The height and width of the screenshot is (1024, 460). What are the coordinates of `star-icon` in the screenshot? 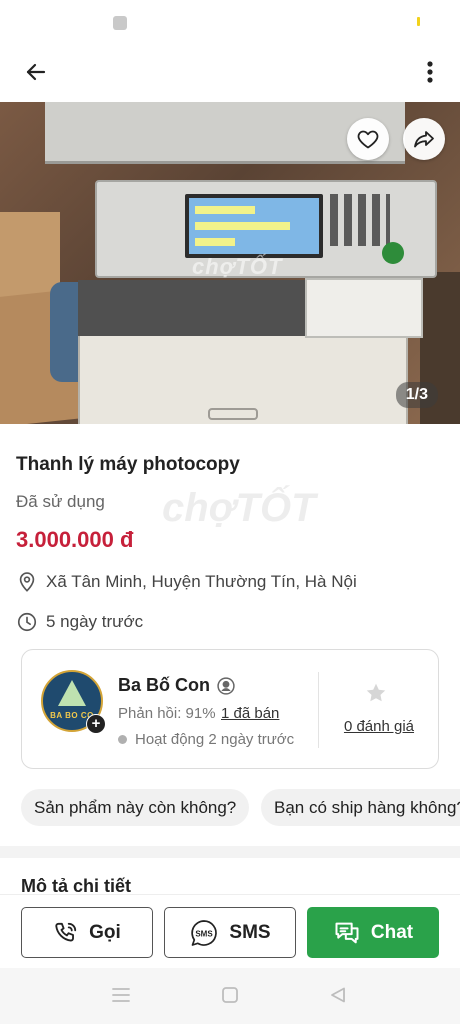 It's located at (376, 692).